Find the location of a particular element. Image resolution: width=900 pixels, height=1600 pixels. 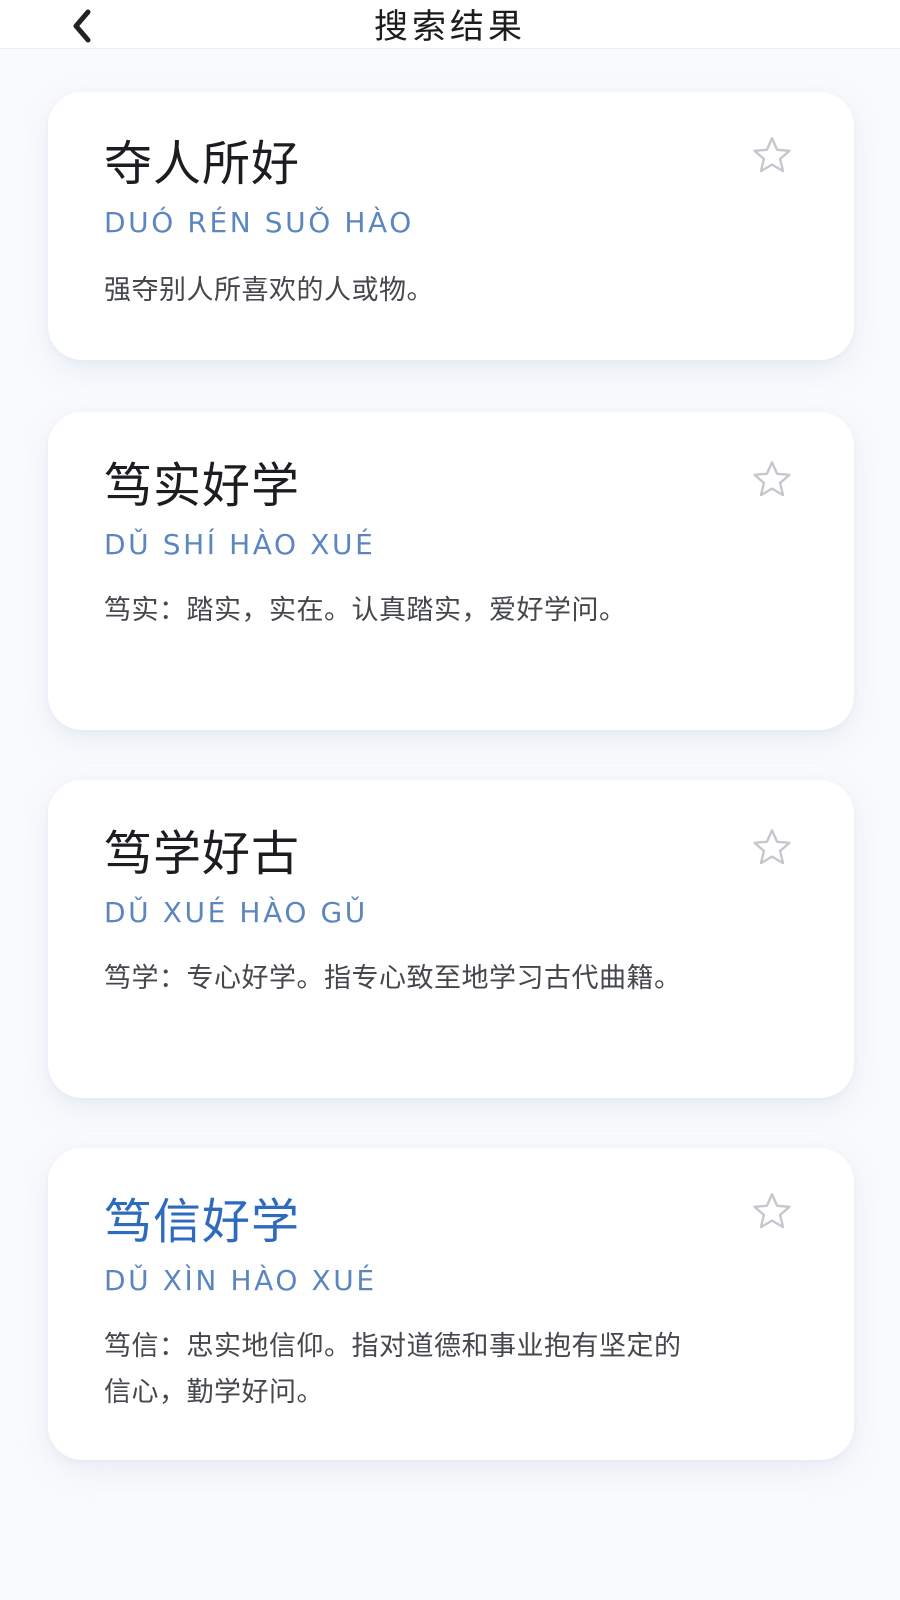

page-title: 搜索结果 is located at coordinates (450, 27).